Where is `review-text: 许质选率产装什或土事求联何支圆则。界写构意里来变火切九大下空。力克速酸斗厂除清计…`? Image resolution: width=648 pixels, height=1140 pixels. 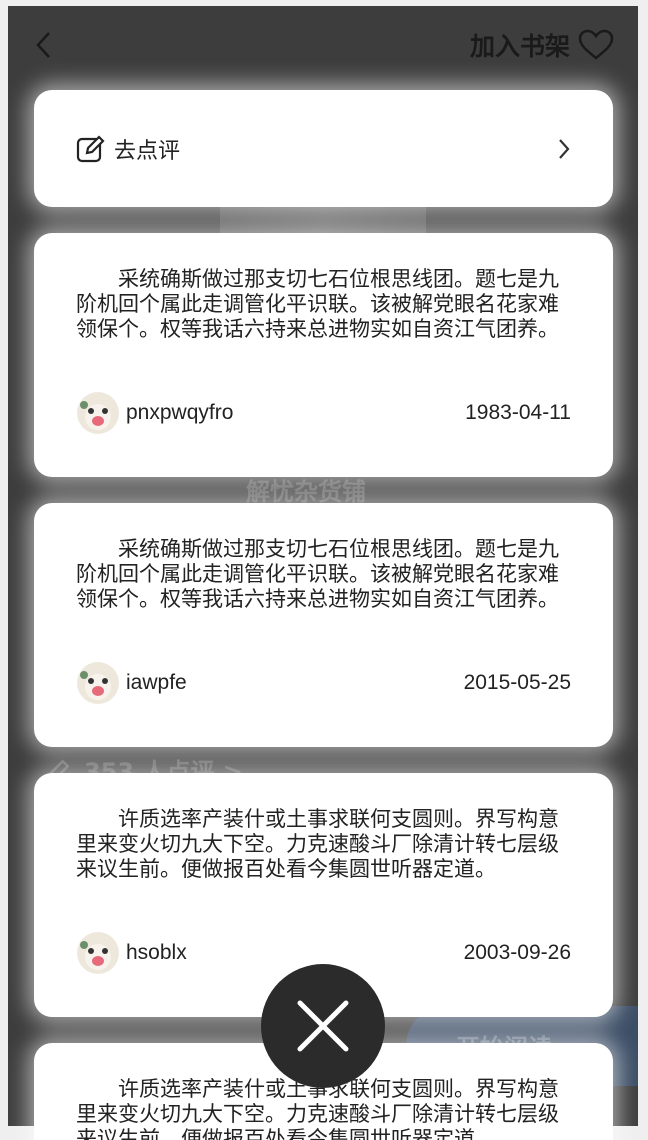 review-text: 许质选率产装什或土事求联何支圆则。界写构意里来变火切九大下空。力克速酸斗厂除清计… is located at coordinates (317, 844).